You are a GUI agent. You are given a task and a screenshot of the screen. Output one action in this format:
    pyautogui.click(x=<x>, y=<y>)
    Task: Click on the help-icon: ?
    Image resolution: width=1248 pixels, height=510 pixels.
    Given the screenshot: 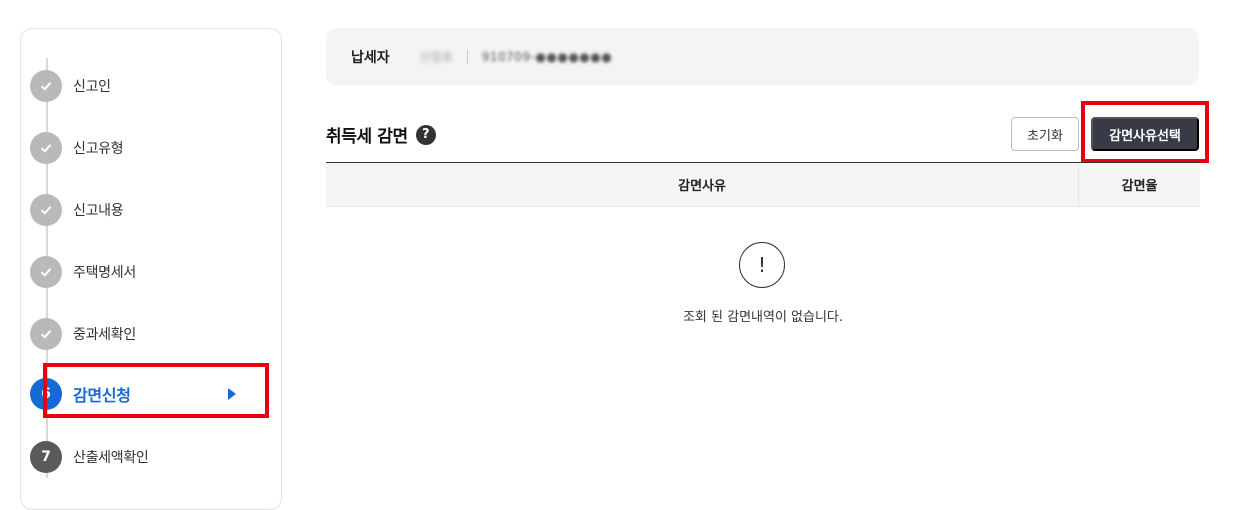 What is the action you would take?
    pyautogui.click(x=425, y=134)
    